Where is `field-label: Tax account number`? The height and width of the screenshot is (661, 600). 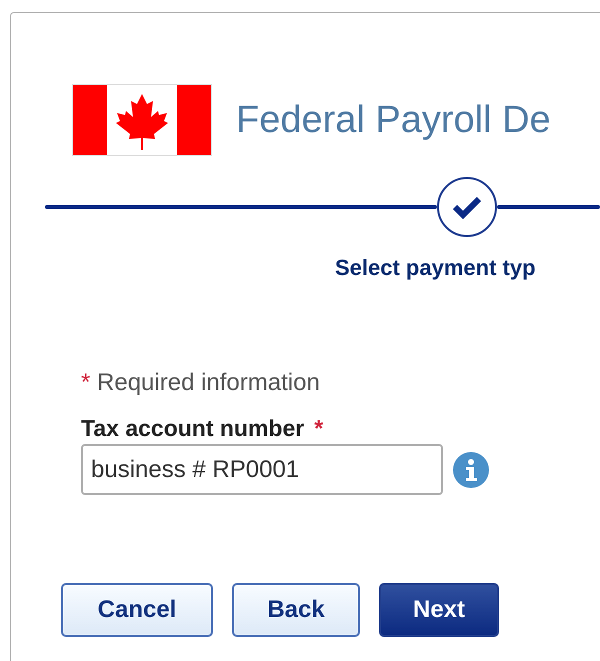
field-label: Tax account number is located at coordinates (192, 428).